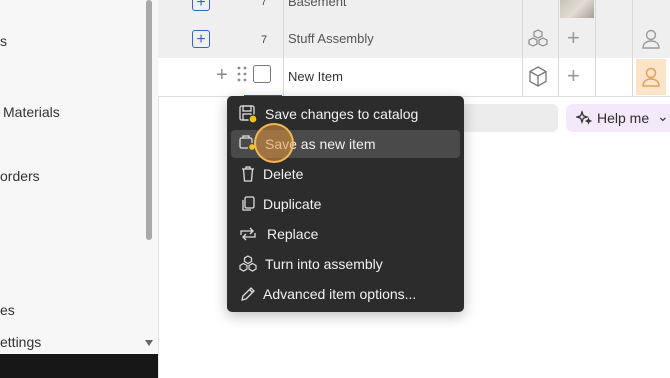 The height and width of the screenshot is (378, 670). What do you see at coordinates (262, 74) in the screenshot?
I see `row-checkbox` at bounding box center [262, 74].